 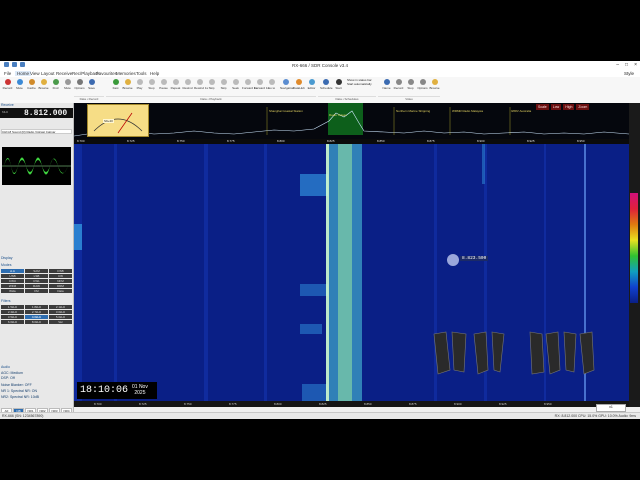 I want to click on ribbon-editor-button: Editor, so click(x=311, y=87).